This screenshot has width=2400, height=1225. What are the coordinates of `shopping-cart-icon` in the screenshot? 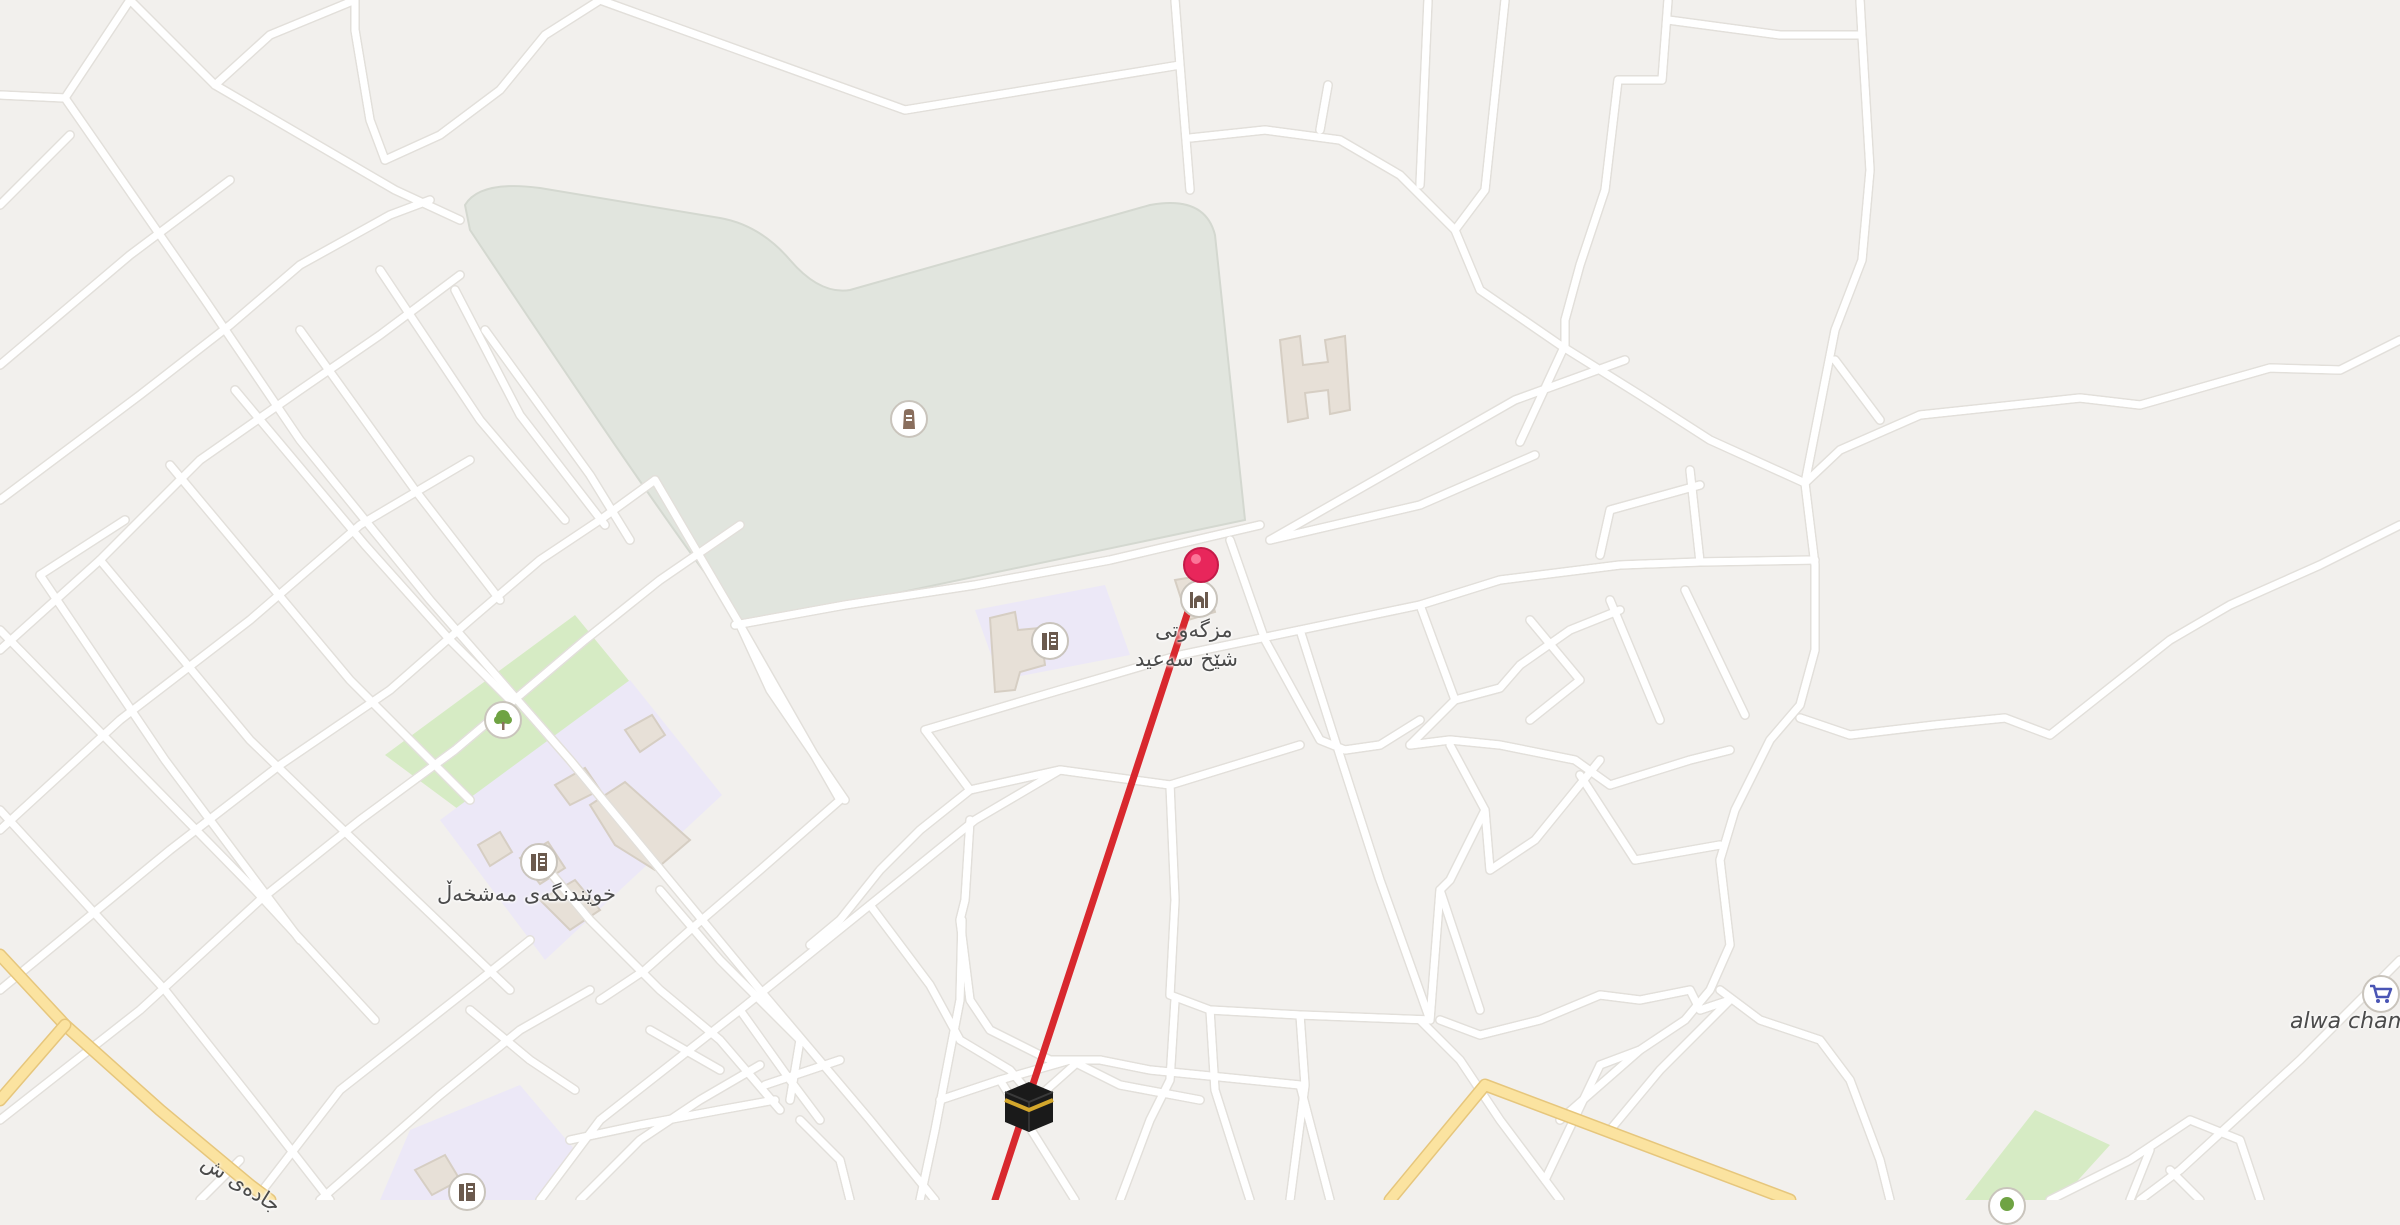 It's located at (2381, 994).